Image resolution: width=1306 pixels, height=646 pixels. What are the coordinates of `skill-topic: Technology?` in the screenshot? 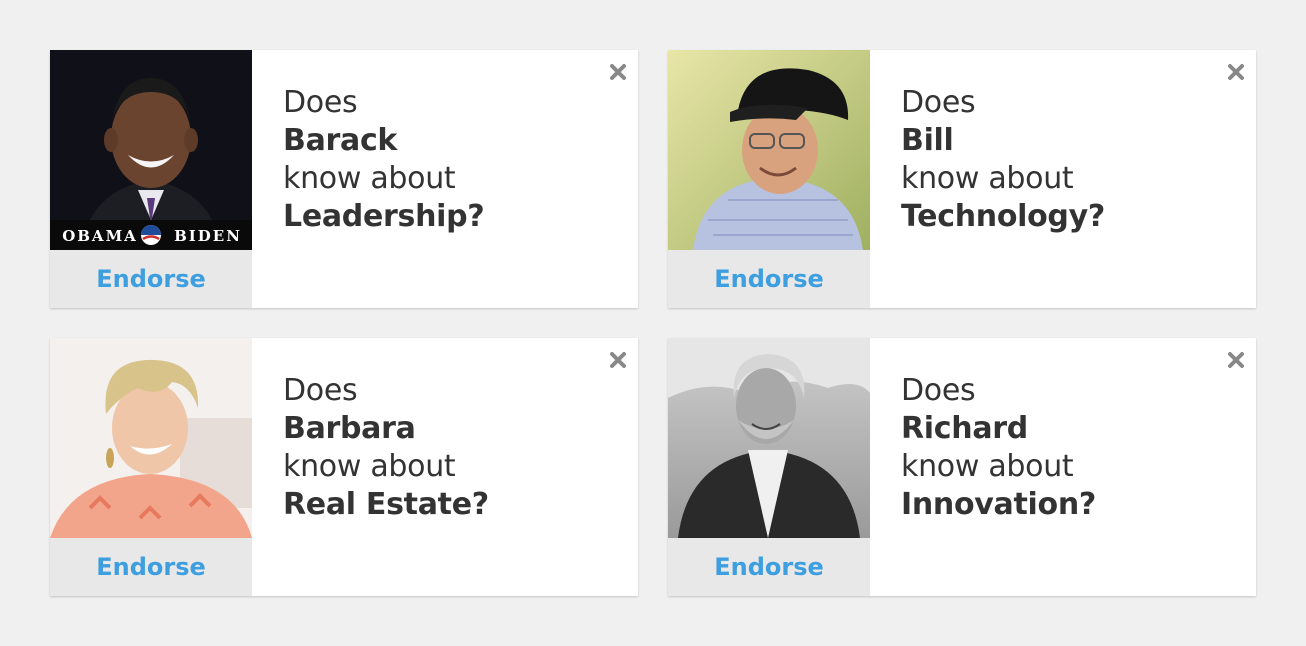 It's located at (1003, 216).